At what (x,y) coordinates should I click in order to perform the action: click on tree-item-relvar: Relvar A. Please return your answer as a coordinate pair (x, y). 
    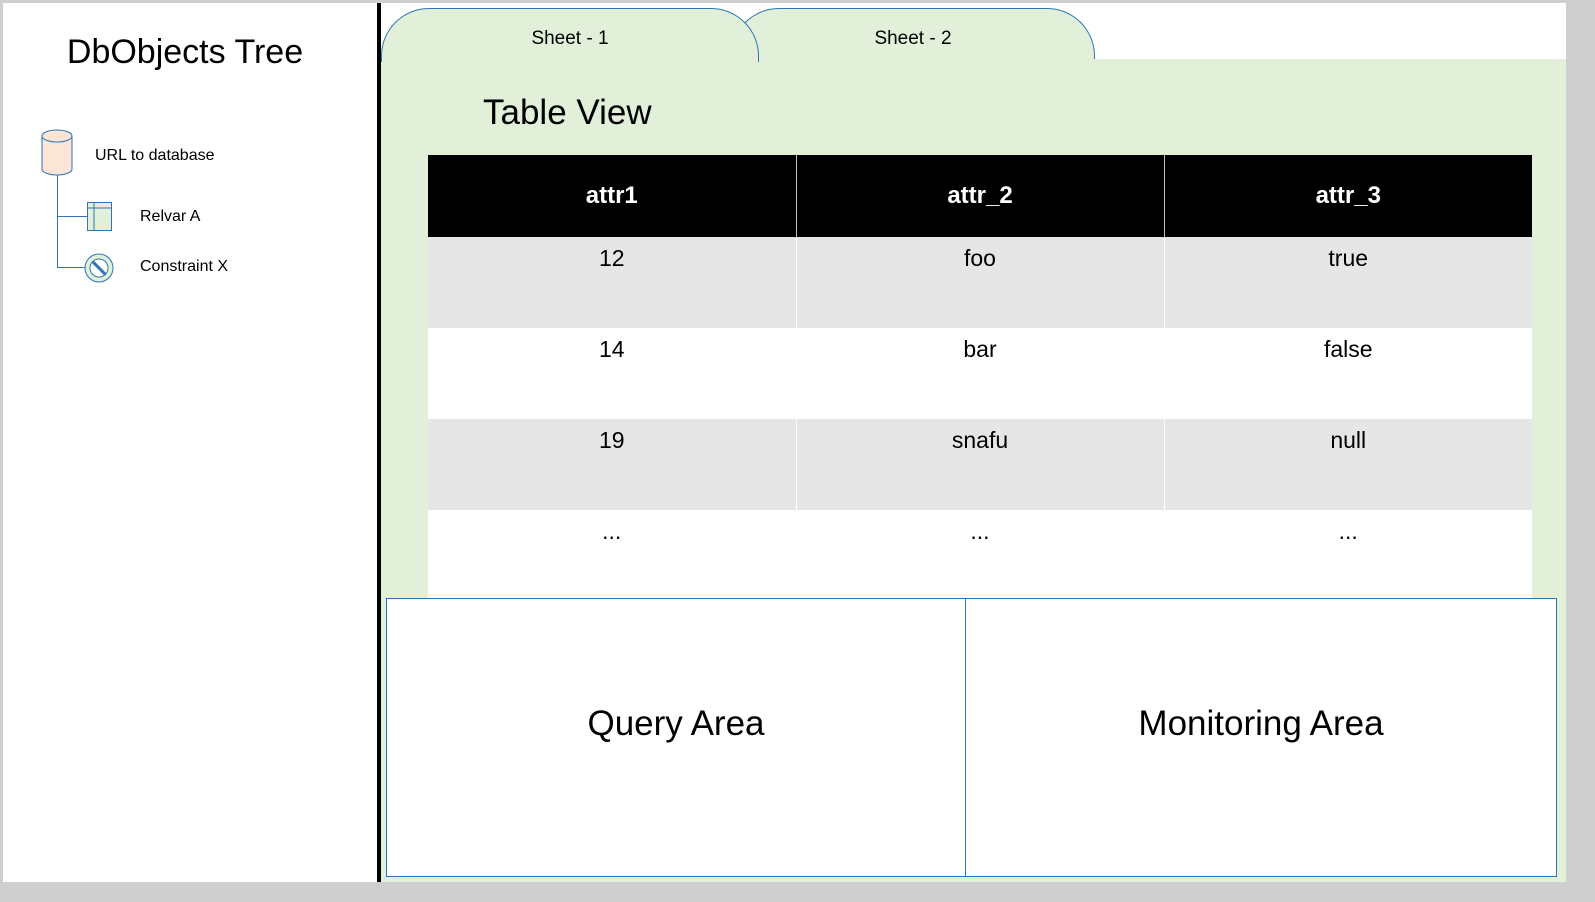
    Looking at the image, I should click on (170, 217).